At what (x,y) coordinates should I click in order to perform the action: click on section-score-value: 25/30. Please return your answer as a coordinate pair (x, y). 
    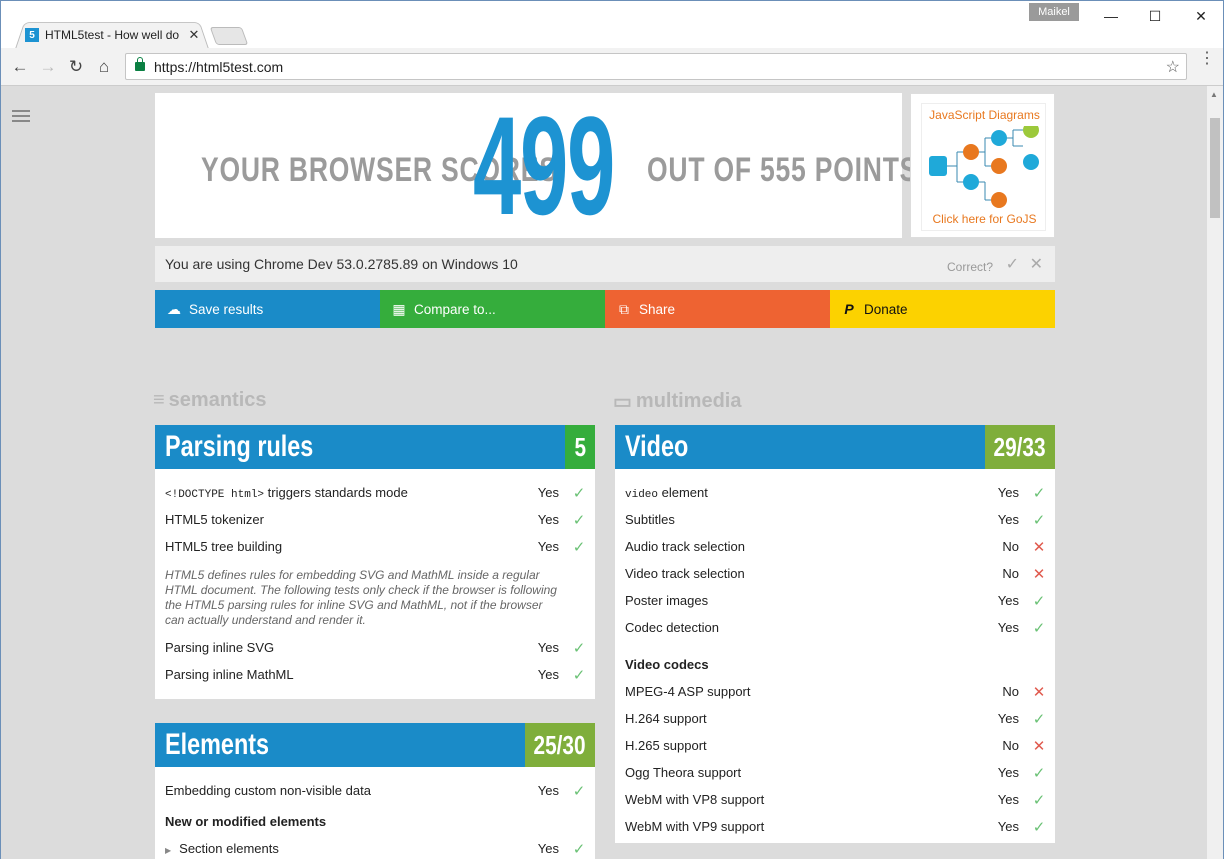
    Looking at the image, I should click on (560, 744).